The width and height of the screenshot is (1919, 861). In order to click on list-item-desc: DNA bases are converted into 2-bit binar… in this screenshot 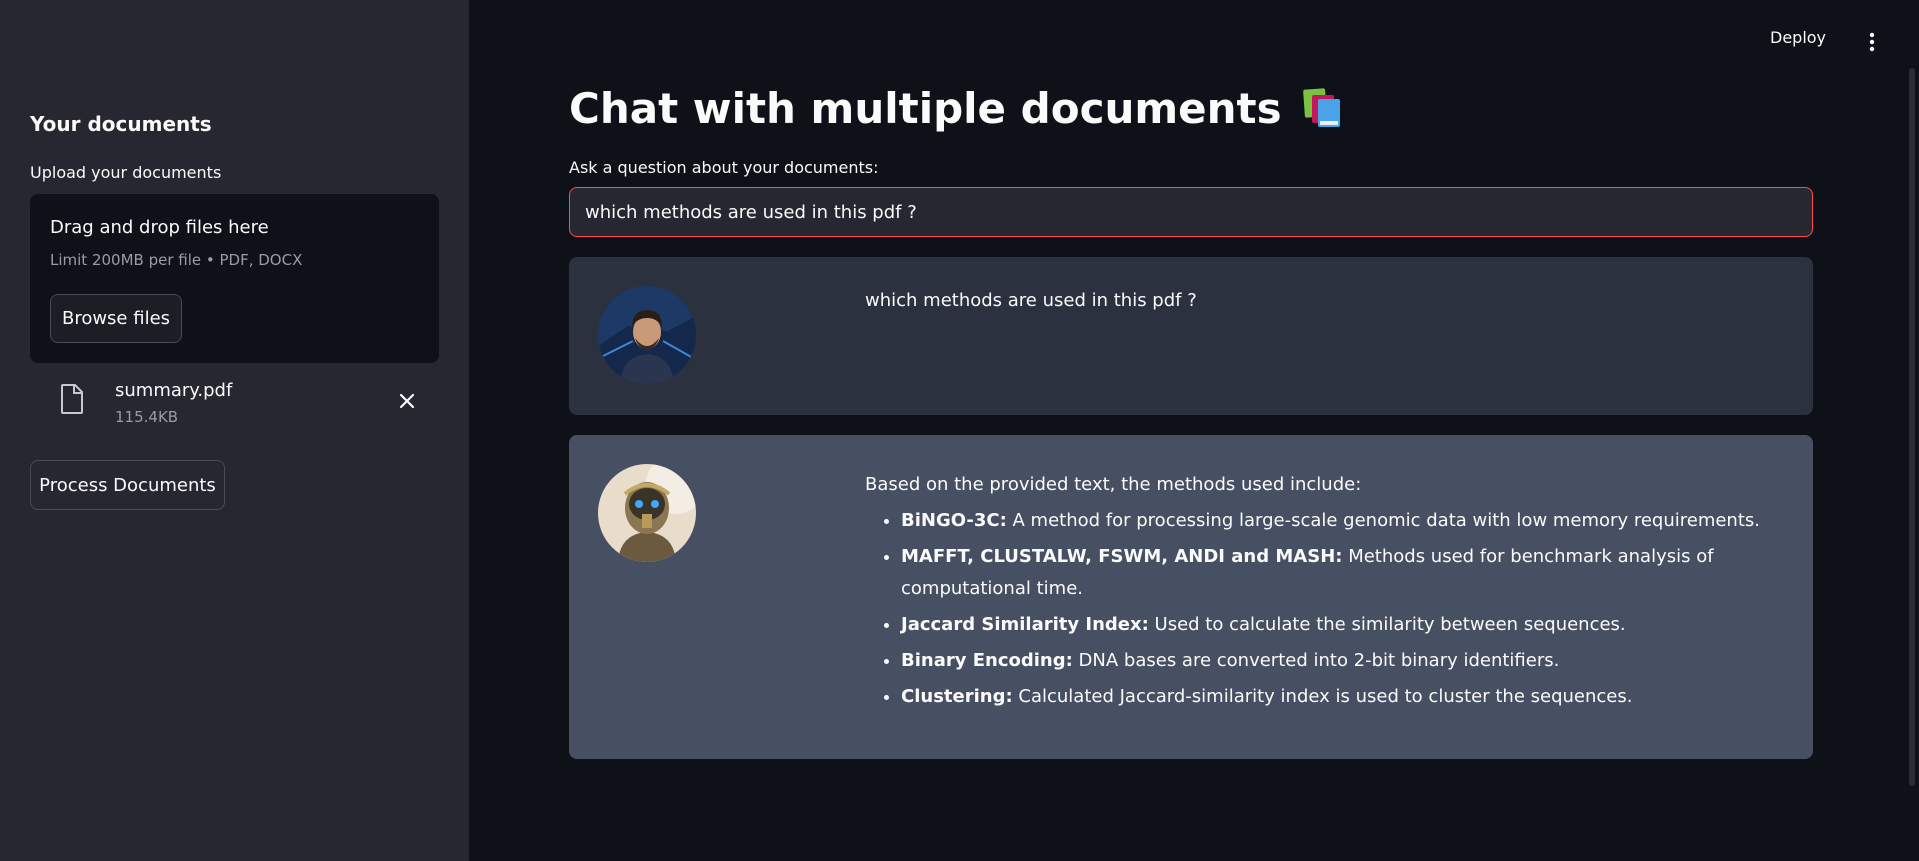, I will do `click(1316, 660)`.